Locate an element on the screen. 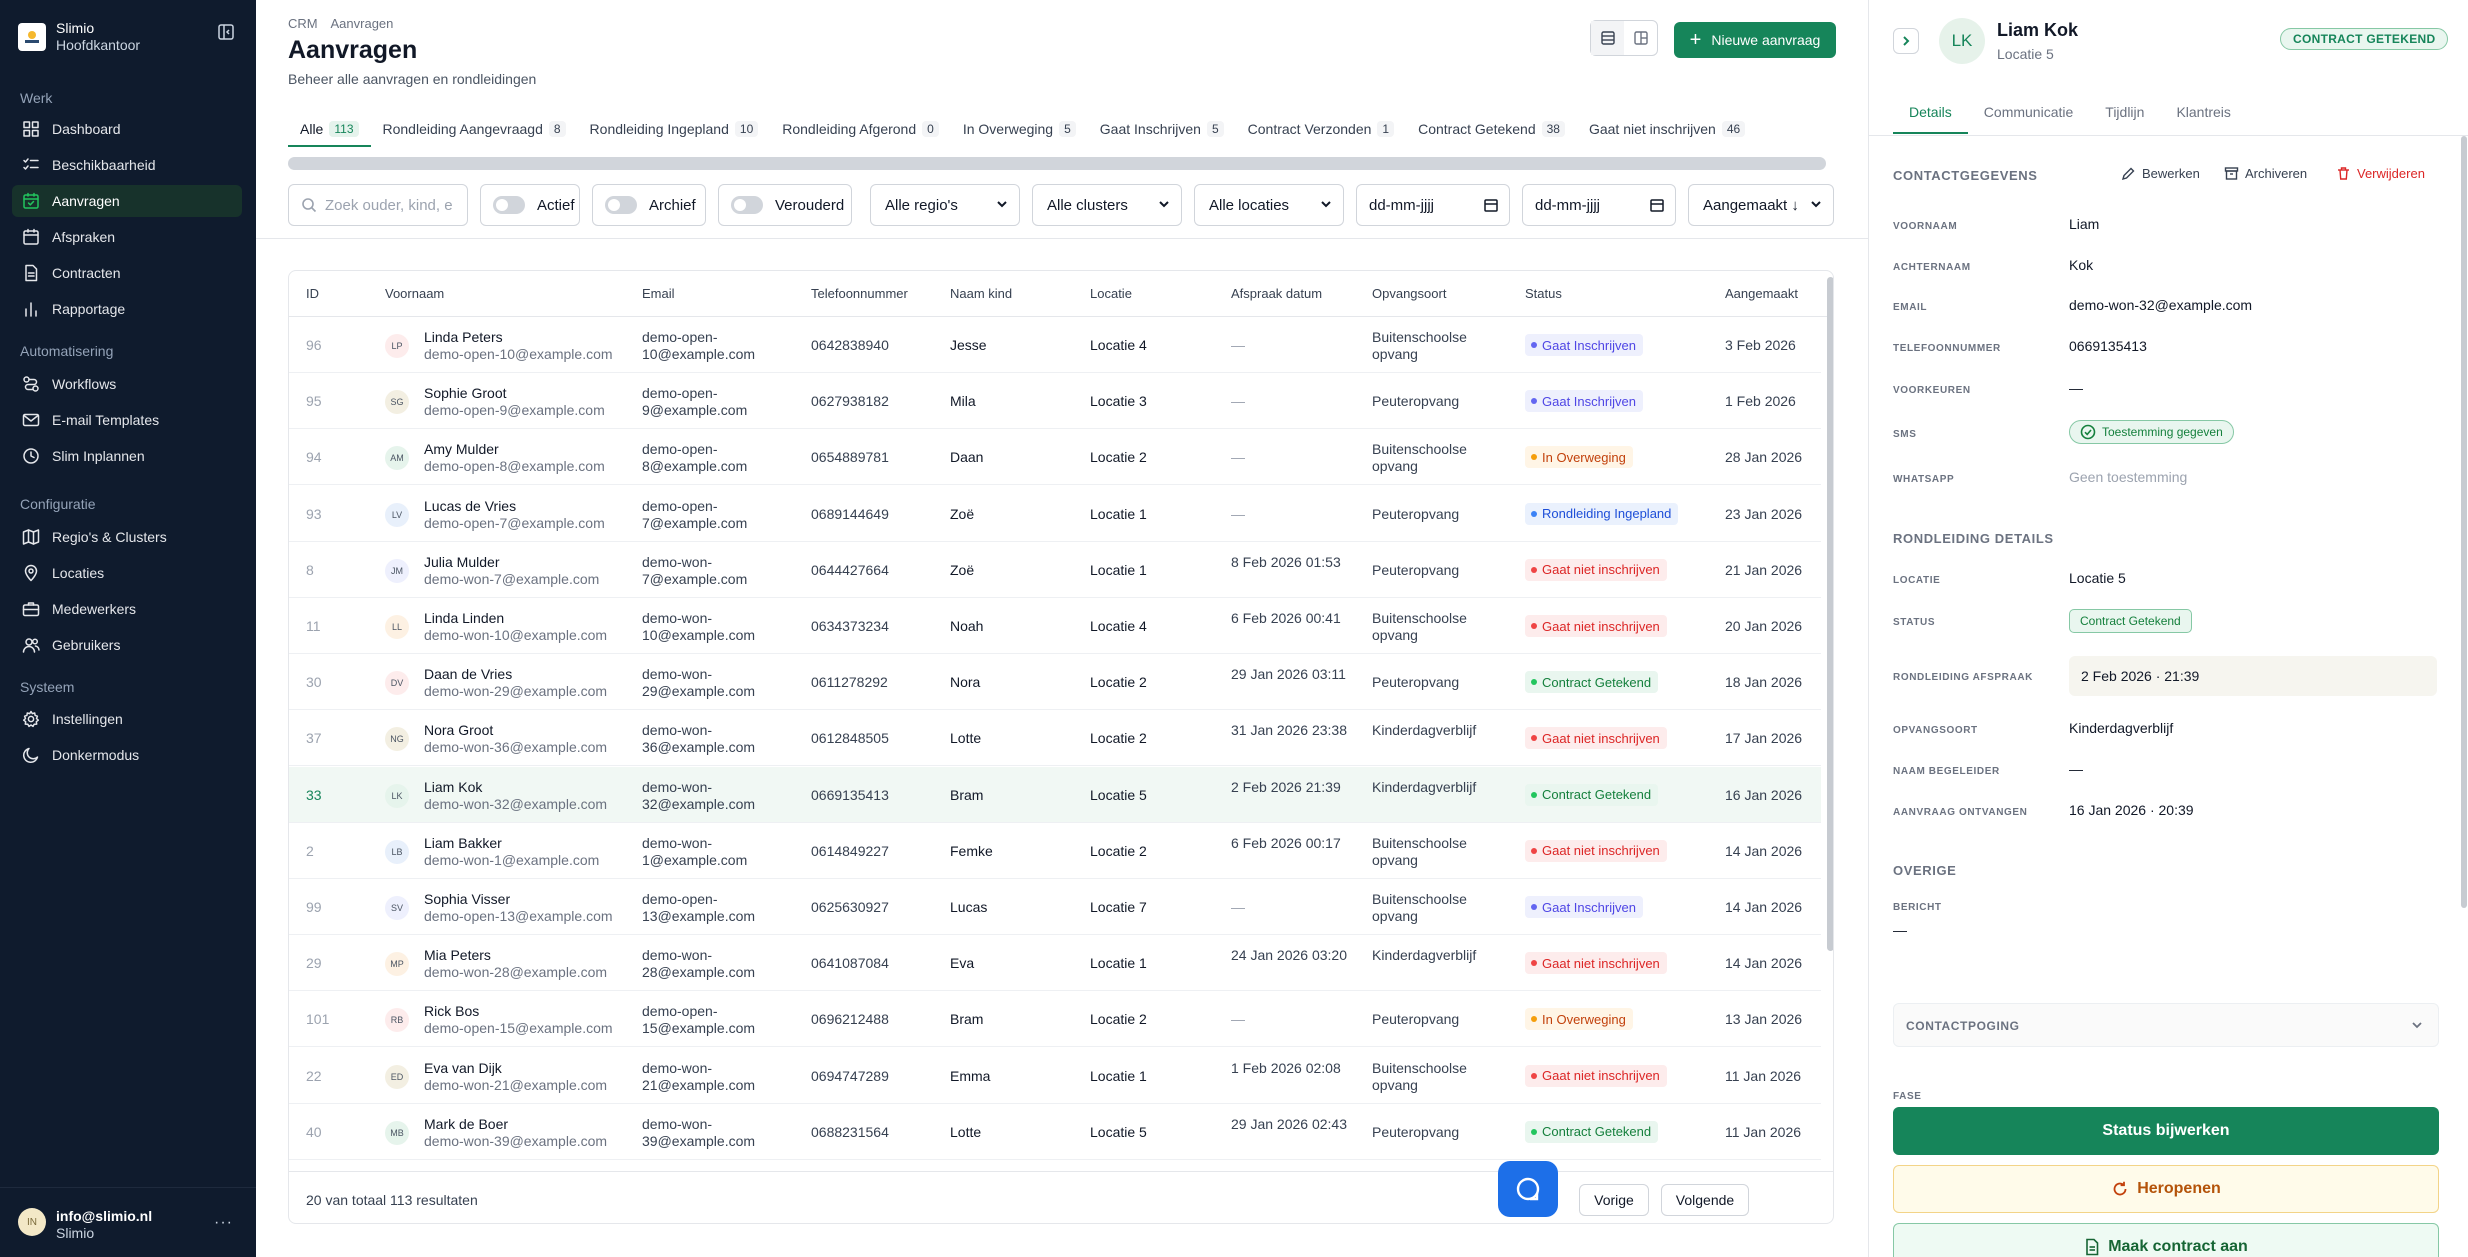  sidebar-item-contracten: Contracten is located at coordinates (127, 273).